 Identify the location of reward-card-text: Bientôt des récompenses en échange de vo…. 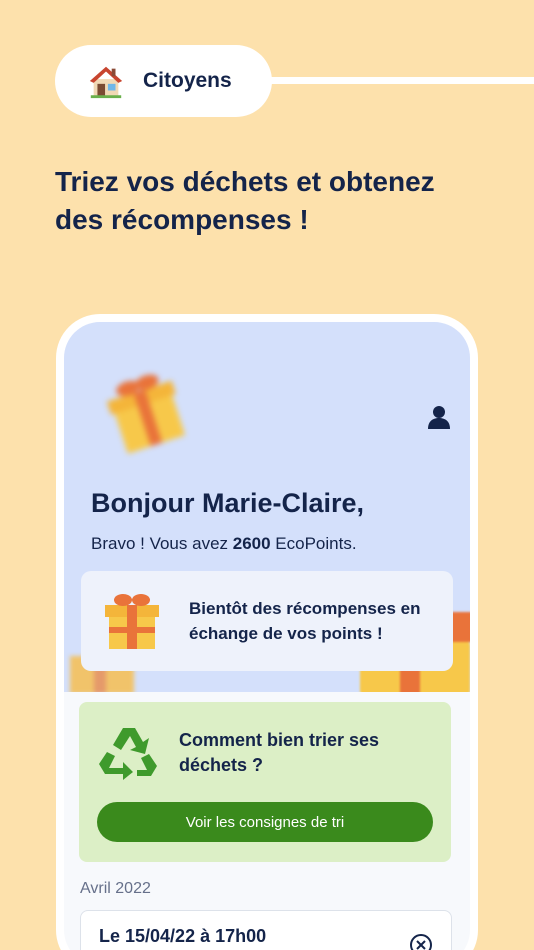
(305, 621).